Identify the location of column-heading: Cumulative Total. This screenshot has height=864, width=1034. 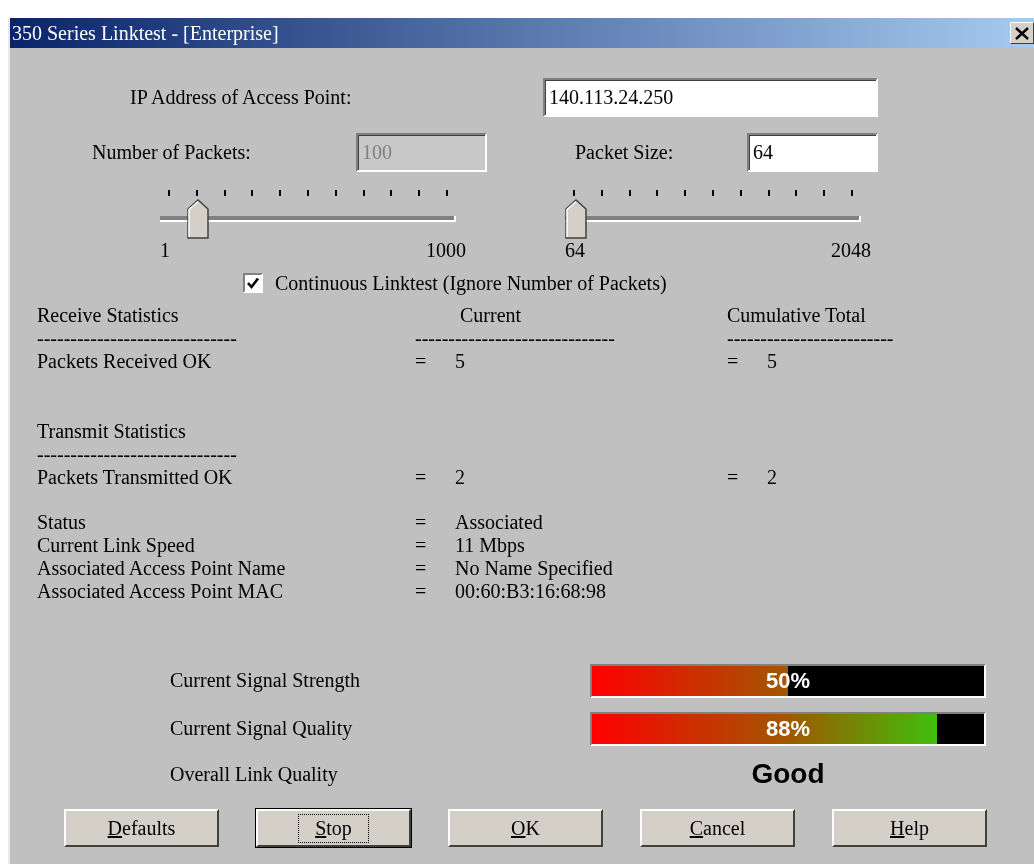
(797, 315).